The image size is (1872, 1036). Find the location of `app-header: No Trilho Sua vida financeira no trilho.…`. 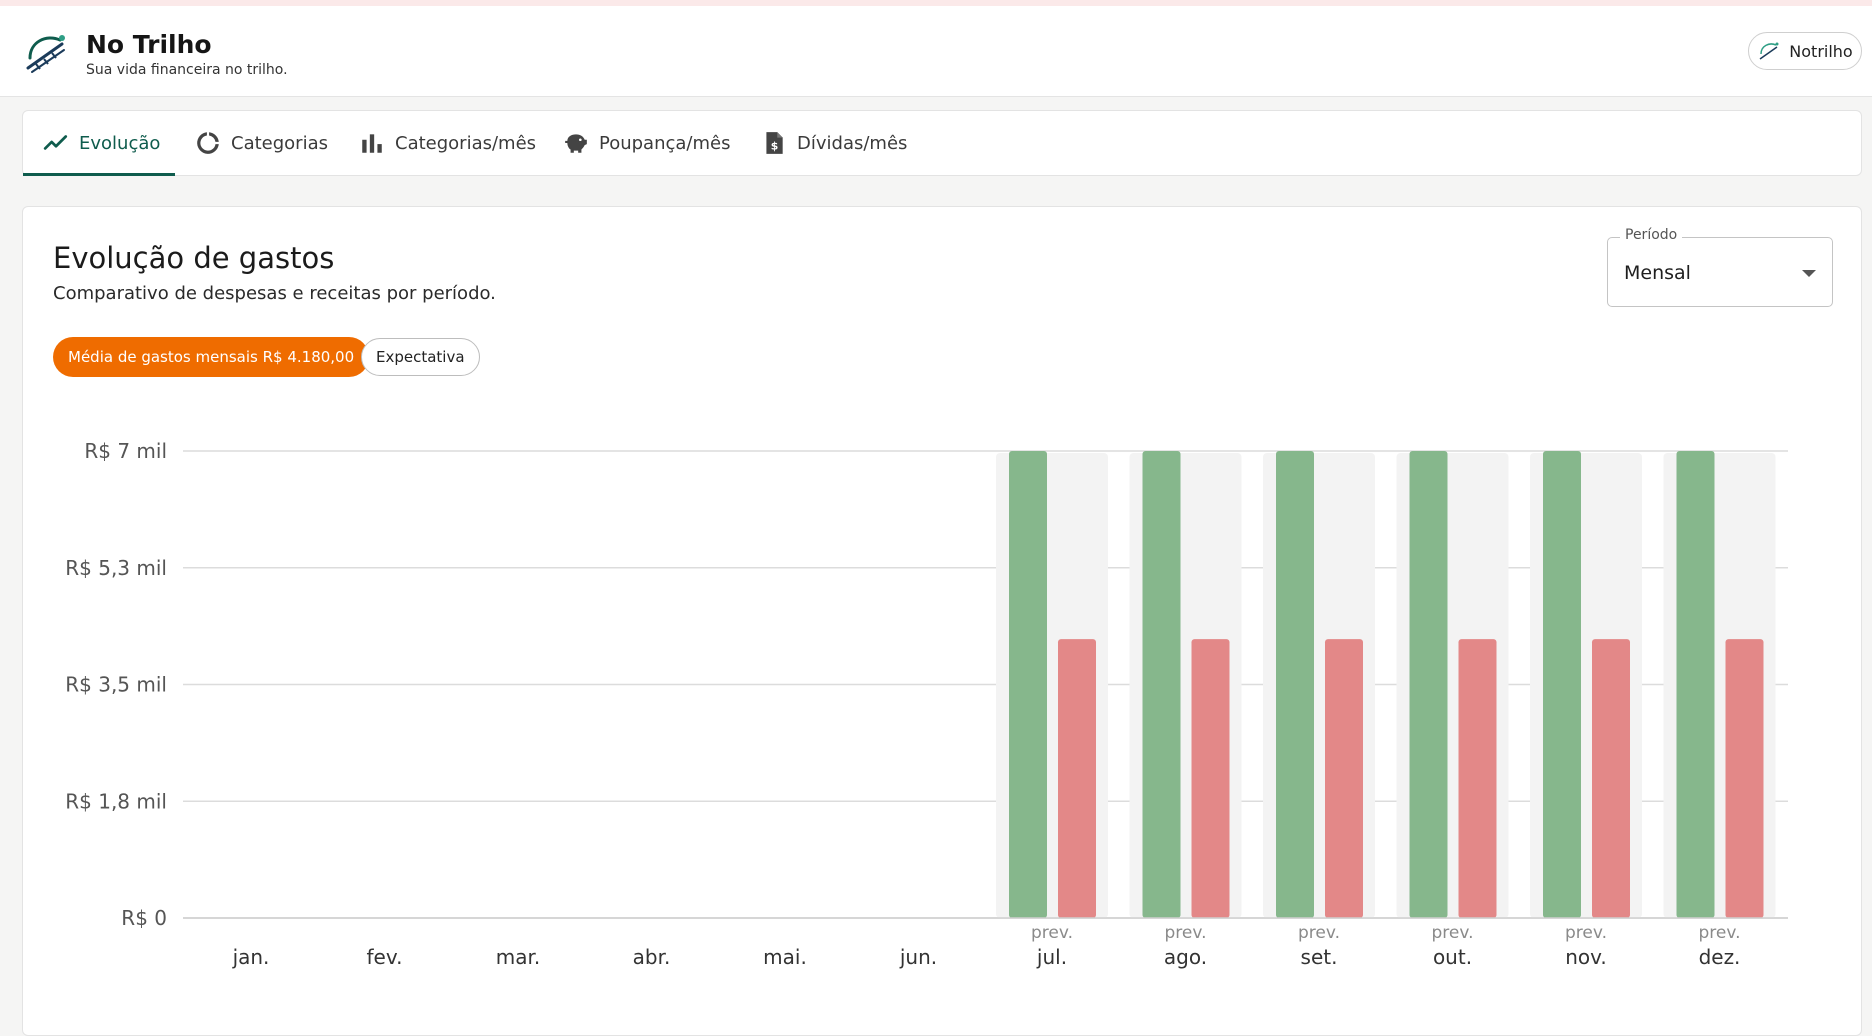

app-header: No Trilho Sua vida financeira no trilho.… is located at coordinates (936, 51).